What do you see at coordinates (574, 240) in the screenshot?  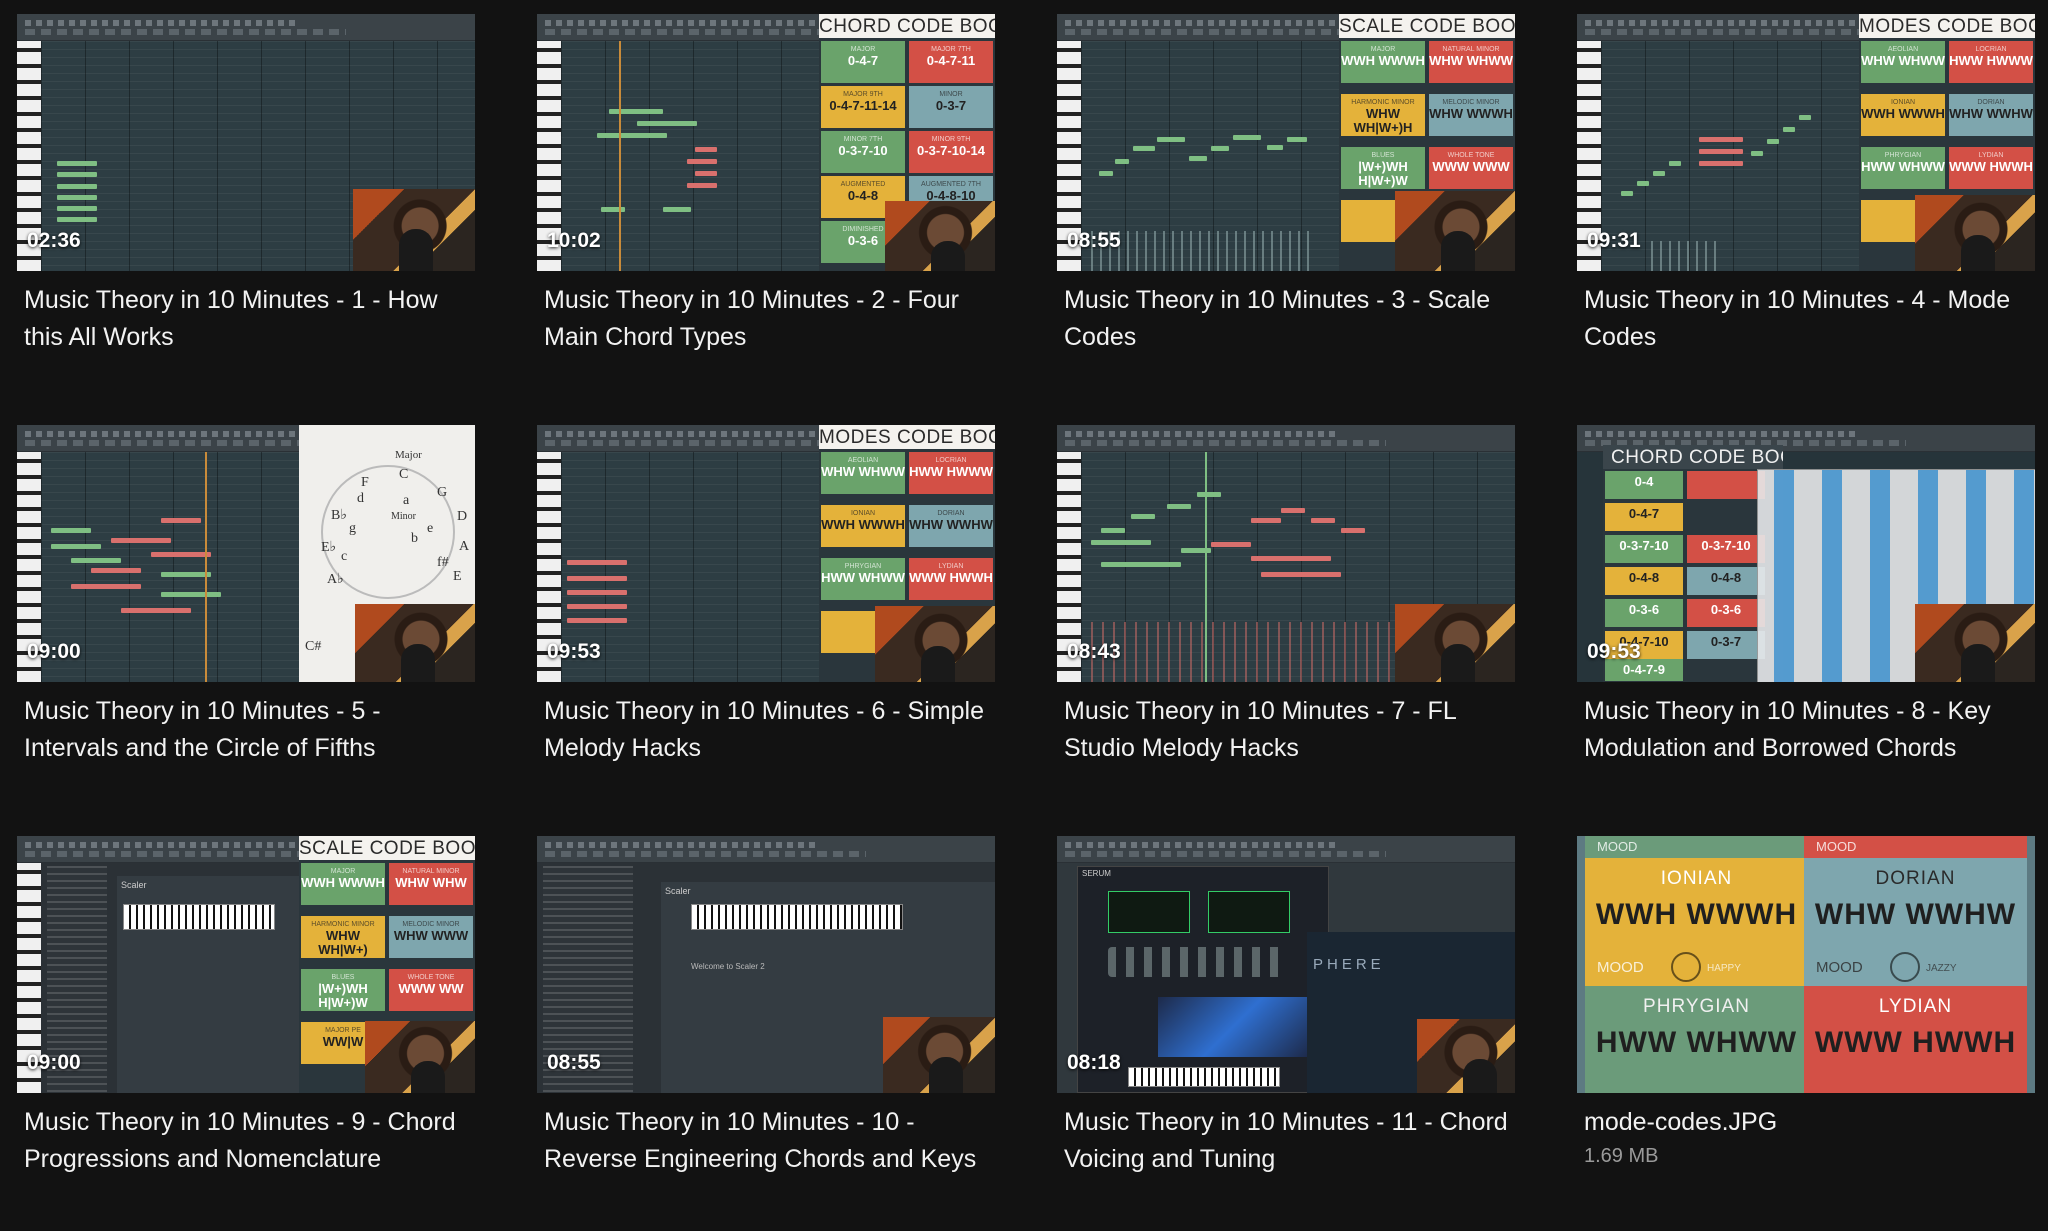 I see `video-duration: 10:02` at bounding box center [574, 240].